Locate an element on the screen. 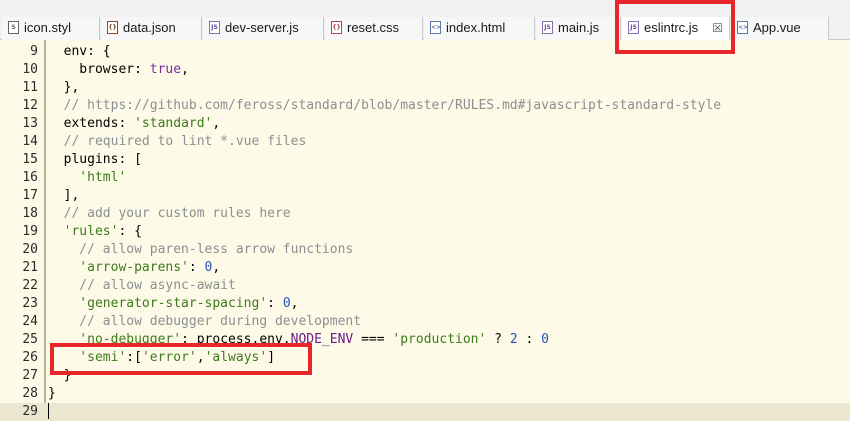  code-line: 23 'generator-star-spacing': 0, is located at coordinates (425, 304).